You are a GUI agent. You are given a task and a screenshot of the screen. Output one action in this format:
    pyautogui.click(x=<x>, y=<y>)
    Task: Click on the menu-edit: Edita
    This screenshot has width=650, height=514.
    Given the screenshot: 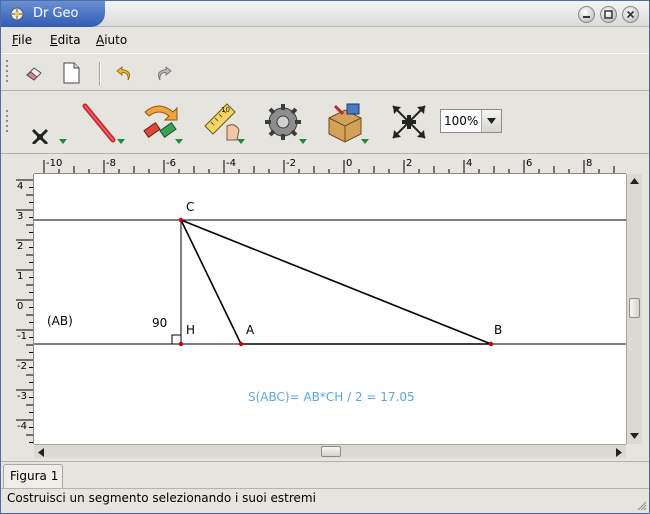 What is the action you would take?
    pyautogui.click(x=65, y=40)
    